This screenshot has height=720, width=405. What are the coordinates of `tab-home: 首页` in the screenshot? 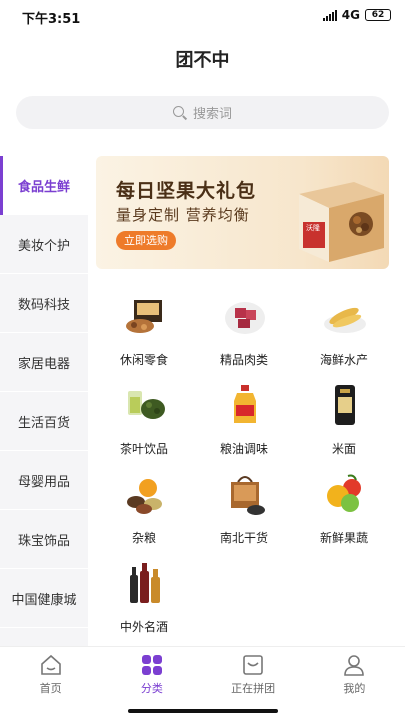 It's located at (50, 674).